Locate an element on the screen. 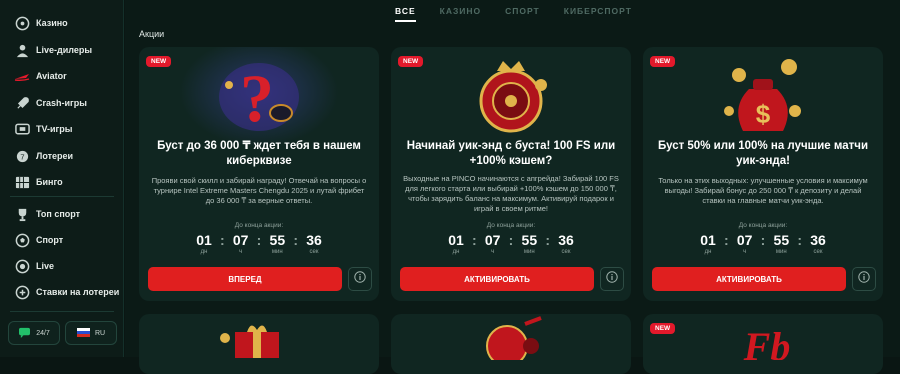 The width and height of the screenshot is (900, 374). flag-icon is located at coordinates (83, 333).